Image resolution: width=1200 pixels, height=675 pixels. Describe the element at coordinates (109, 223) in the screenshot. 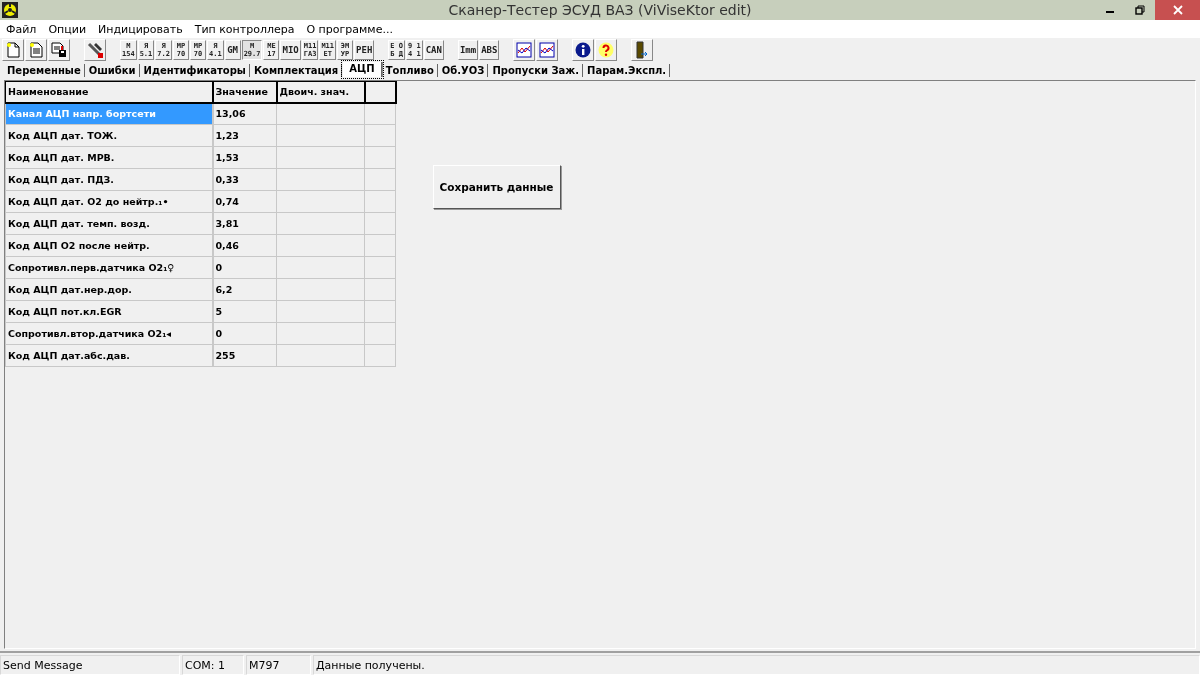

I see `table-cell: Код АЦП дат. темп. возд.` at that location.